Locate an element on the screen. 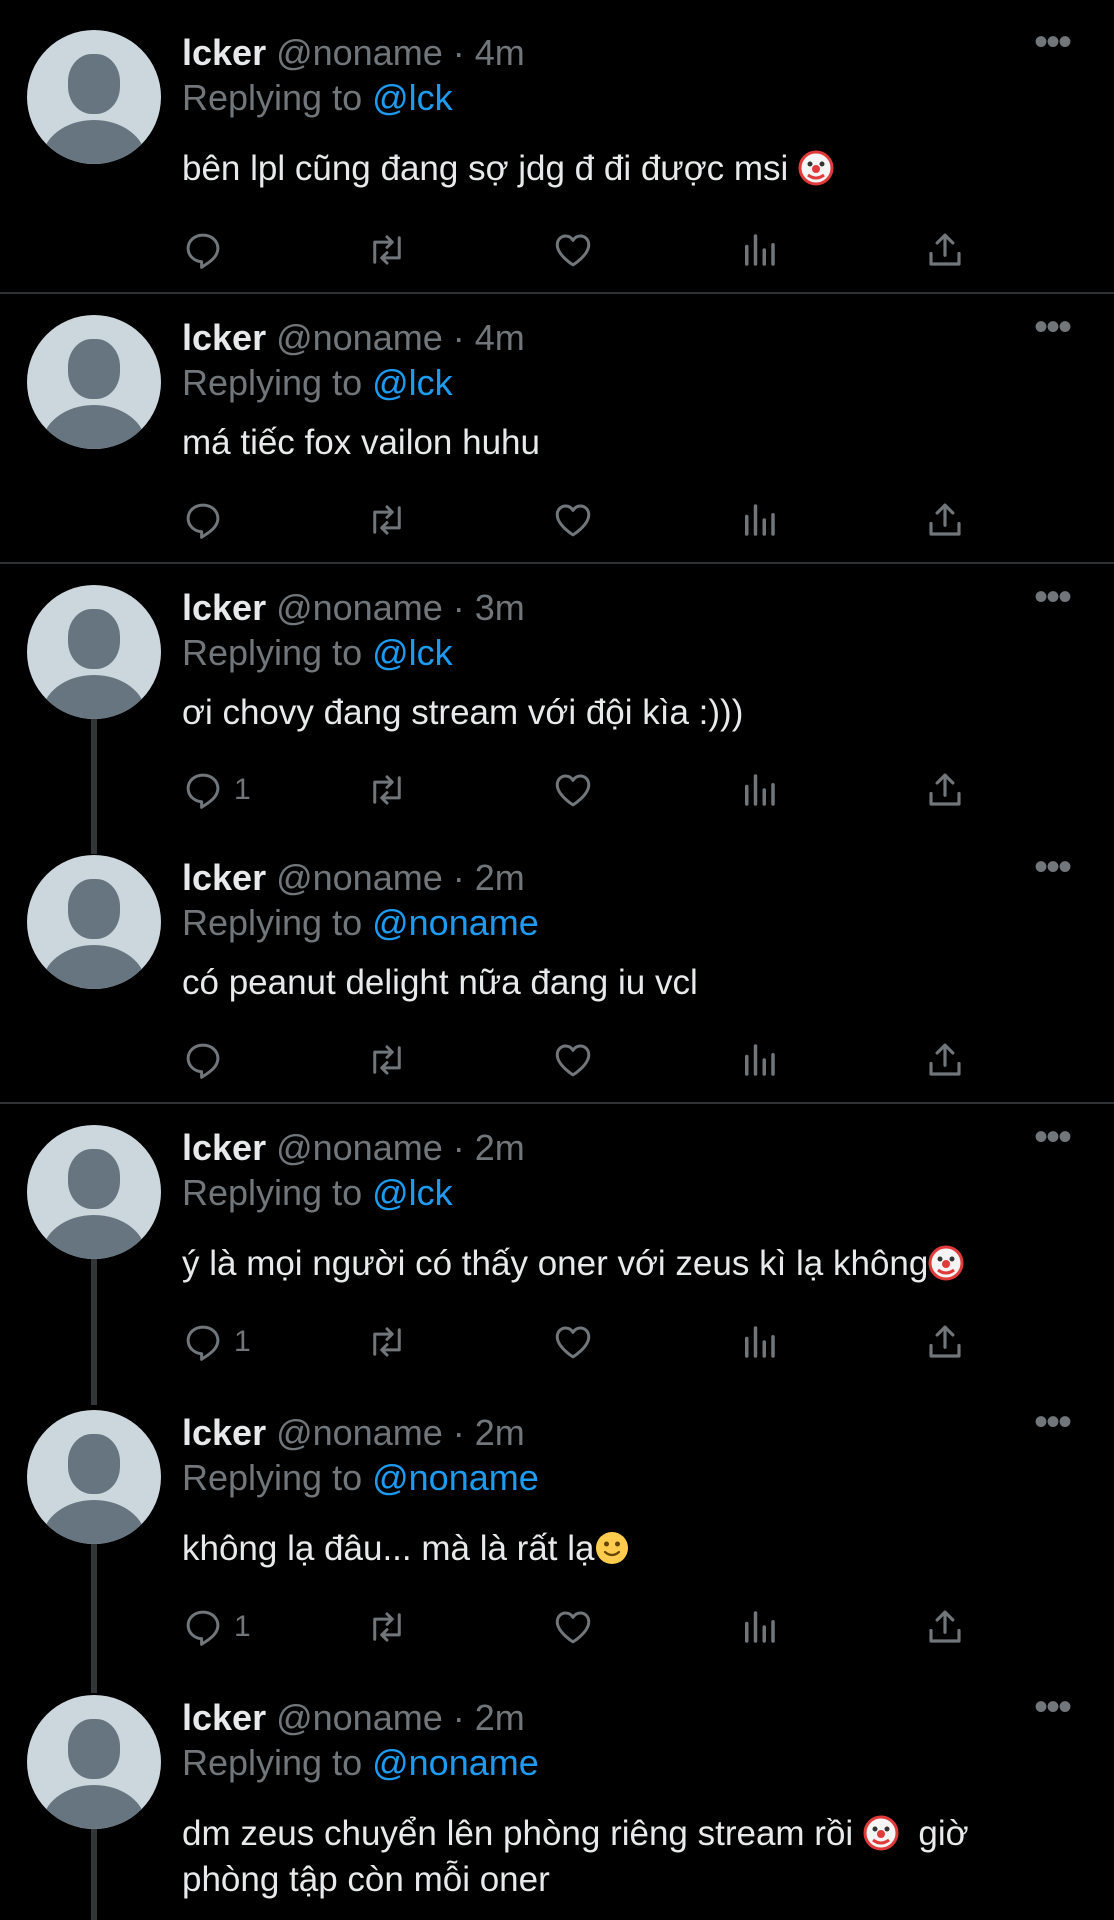 The image size is (1114, 1920). heart-icon is located at coordinates (573, 1060).